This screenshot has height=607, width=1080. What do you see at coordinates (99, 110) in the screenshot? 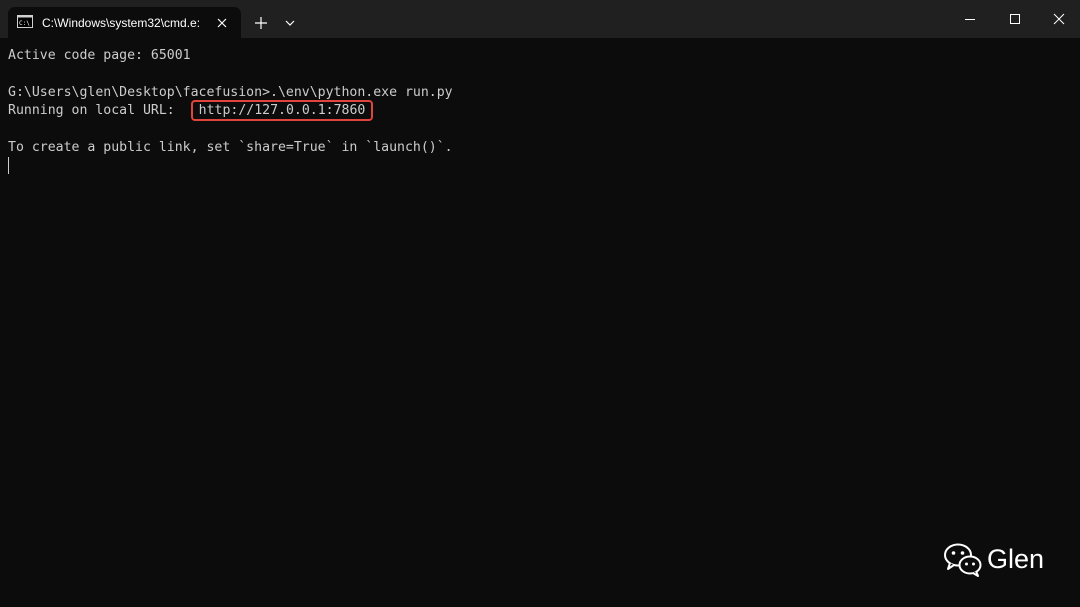
I see `console-line-label: Running on local URL:` at bounding box center [99, 110].